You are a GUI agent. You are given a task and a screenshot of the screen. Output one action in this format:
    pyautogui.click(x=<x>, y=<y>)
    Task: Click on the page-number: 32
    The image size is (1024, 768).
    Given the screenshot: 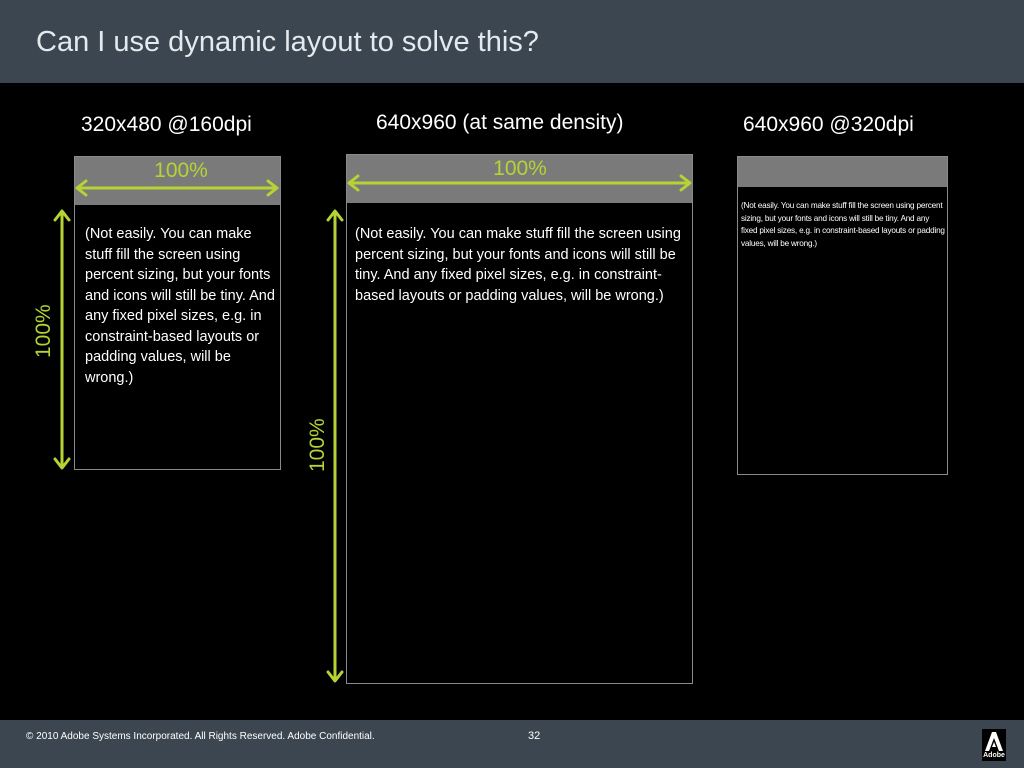 What is the action you would take?
    pyautogui.click(x=534, y=736)
    